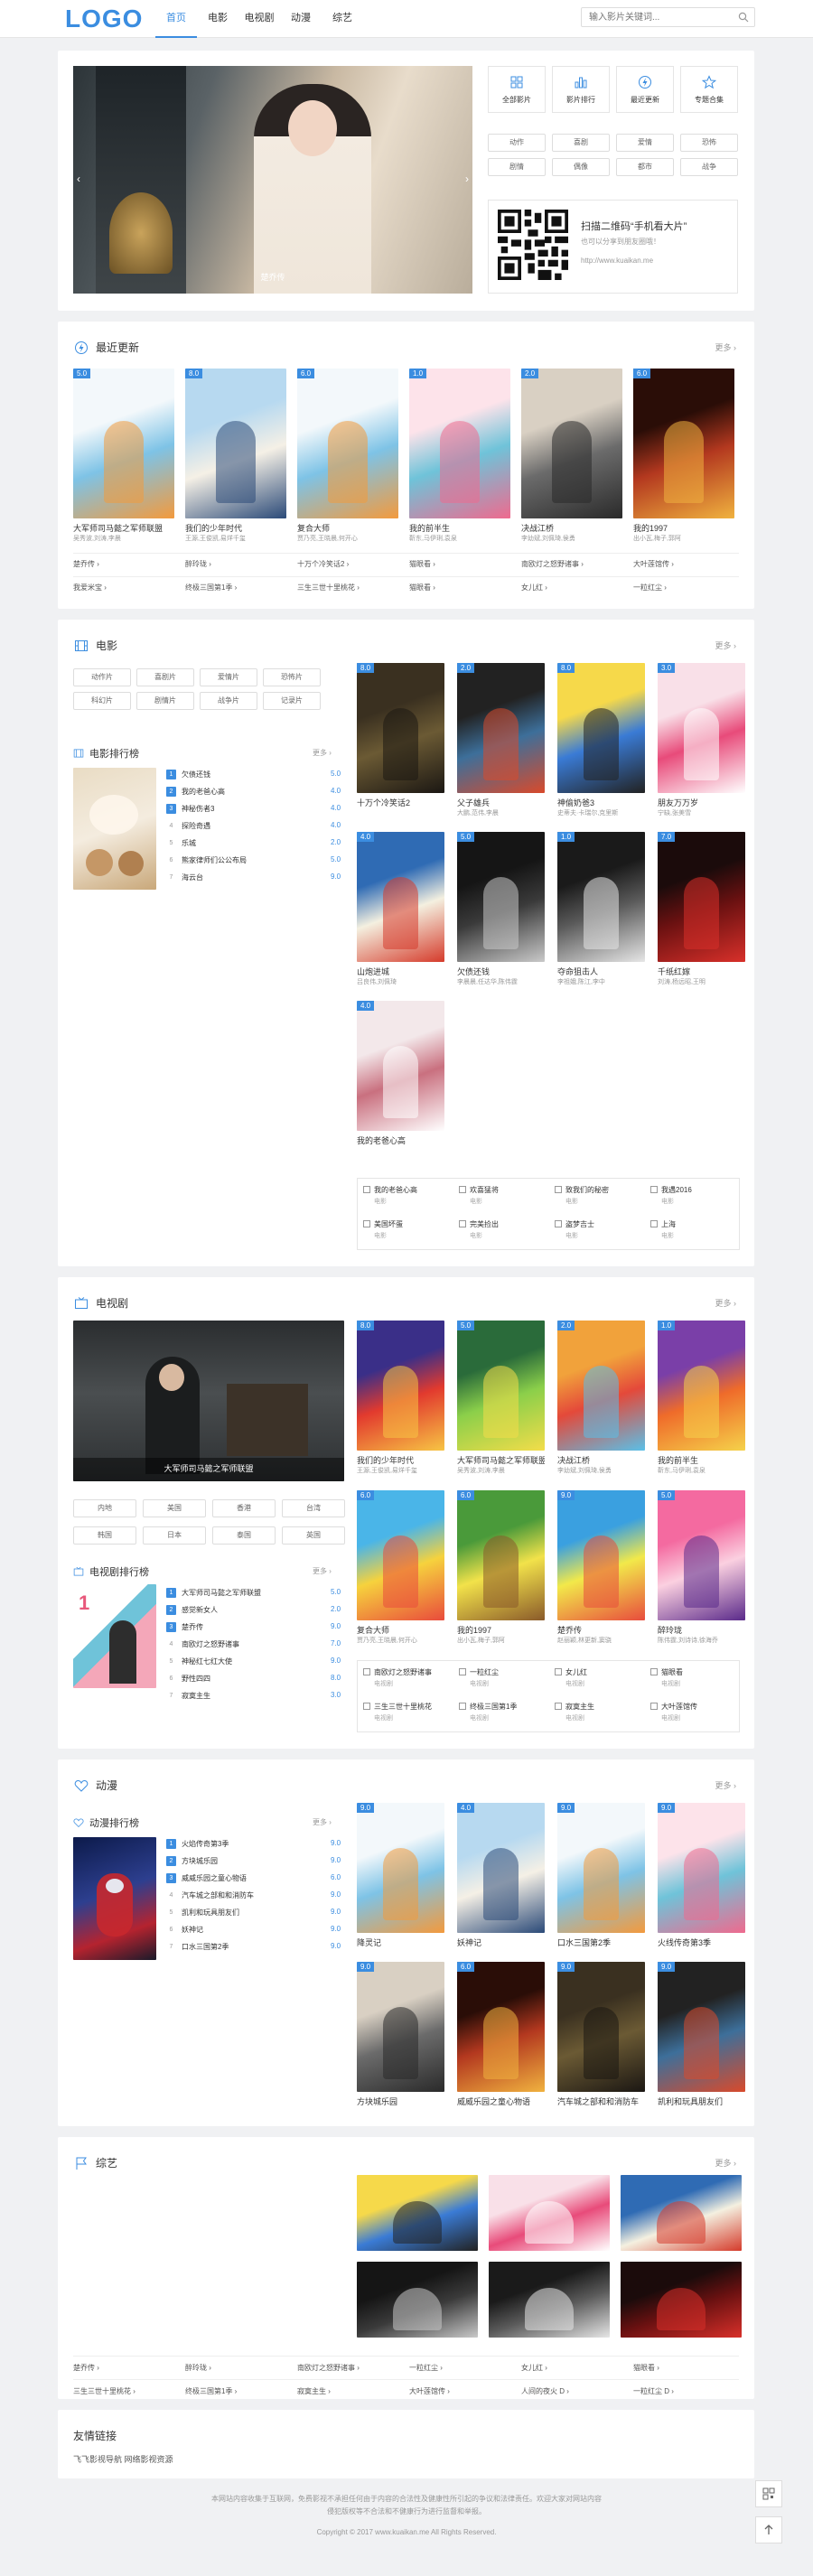 Image resolution: width=813 pixels, height=2576 pixels. What do you see at coordinates (115, 1636) in the screenshot?
I see `rank-cover: 1` at bounding box center [115, 1636].